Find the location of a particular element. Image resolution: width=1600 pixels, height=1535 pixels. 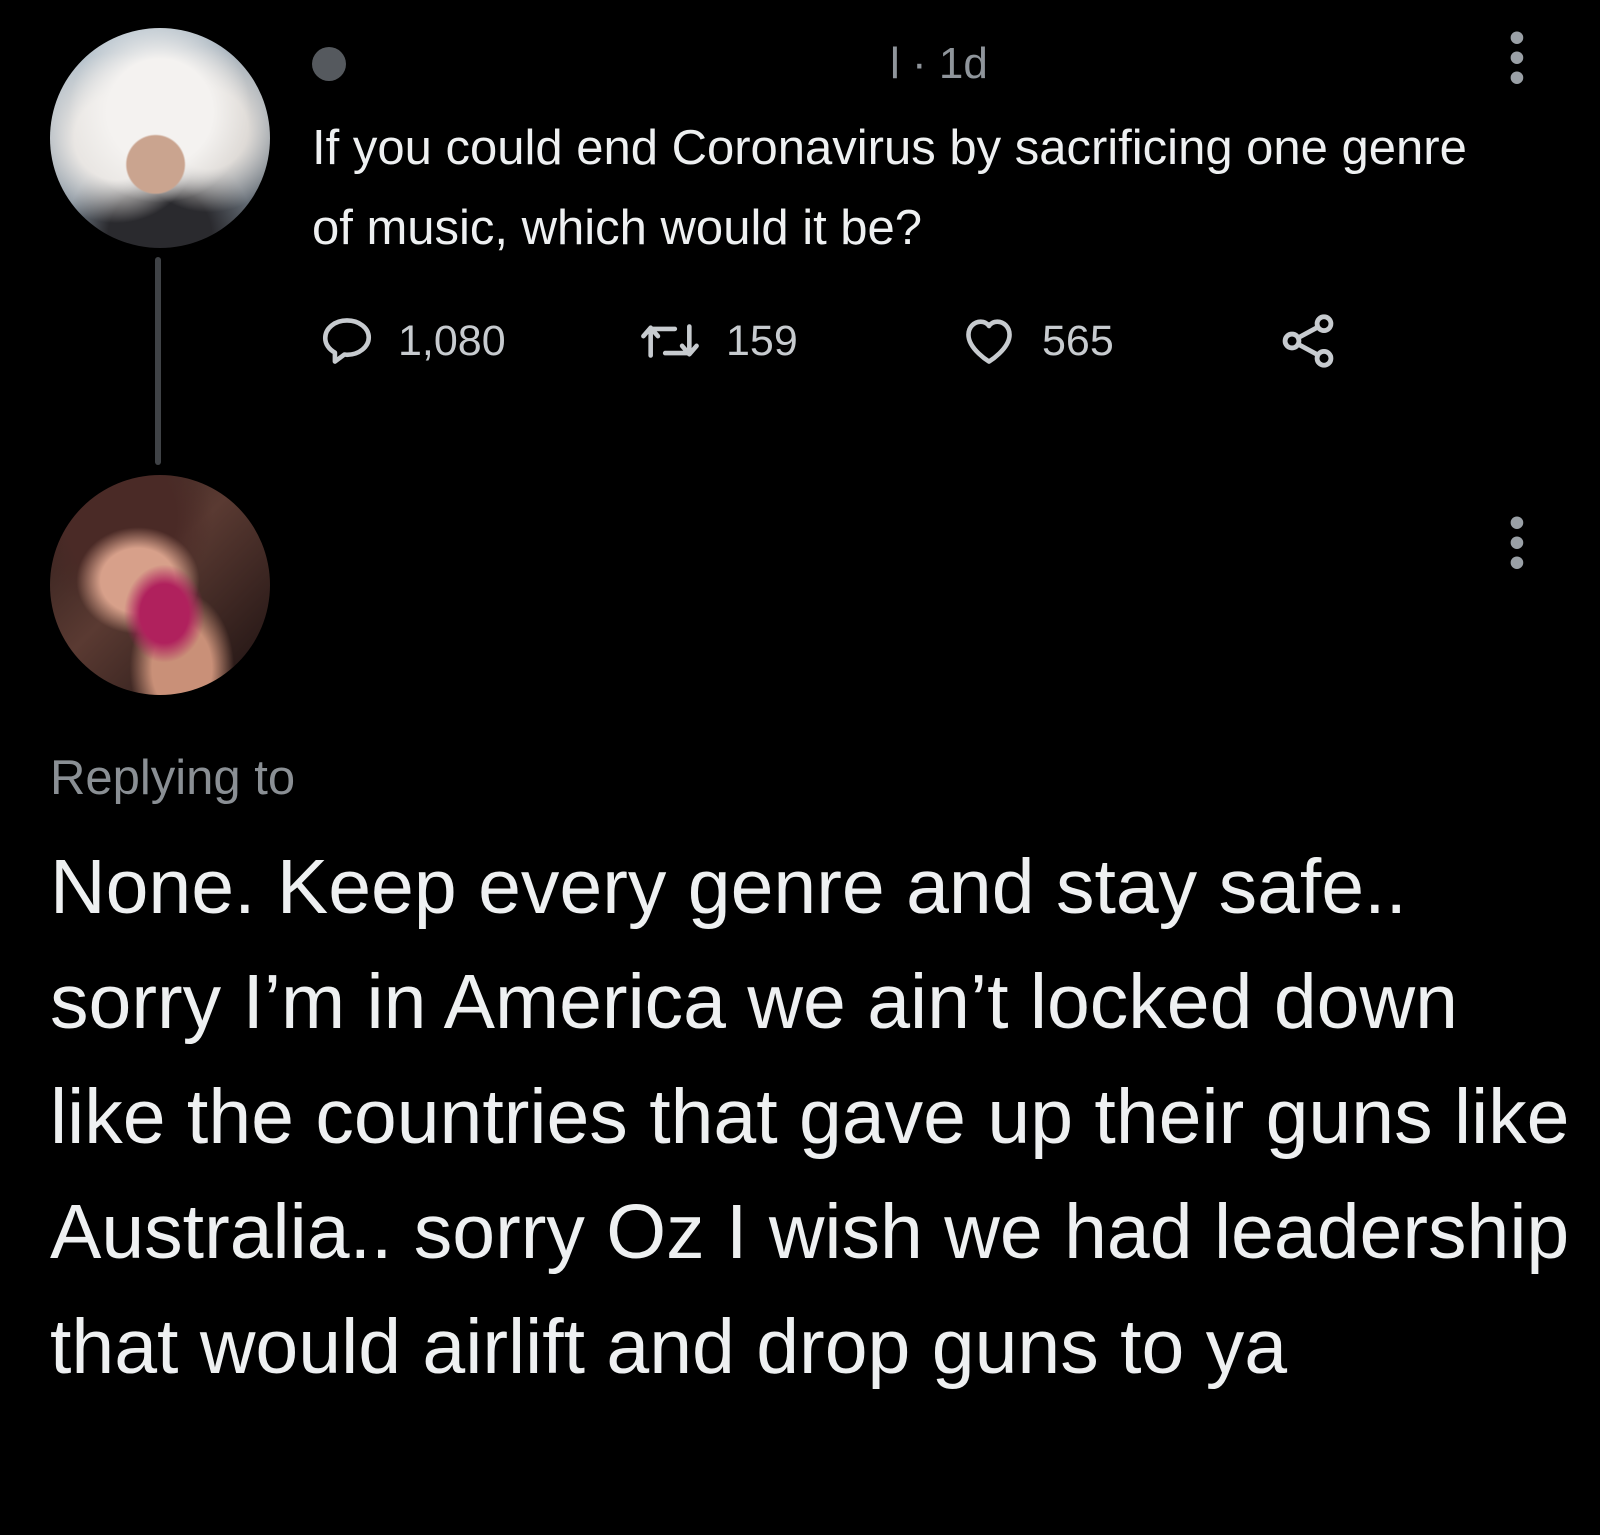

original-author-avatar is located at coordinates (160, 138).